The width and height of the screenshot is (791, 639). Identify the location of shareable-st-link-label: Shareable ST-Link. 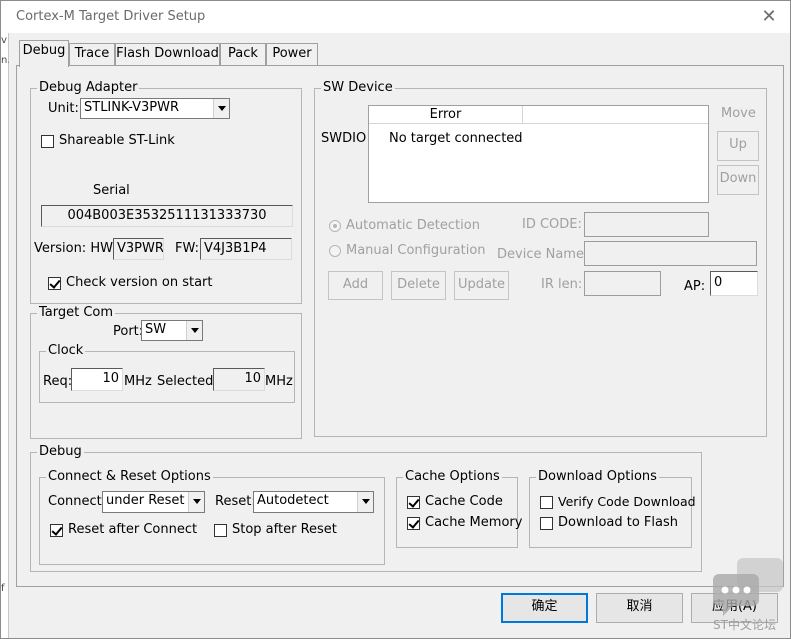
(117, 140).